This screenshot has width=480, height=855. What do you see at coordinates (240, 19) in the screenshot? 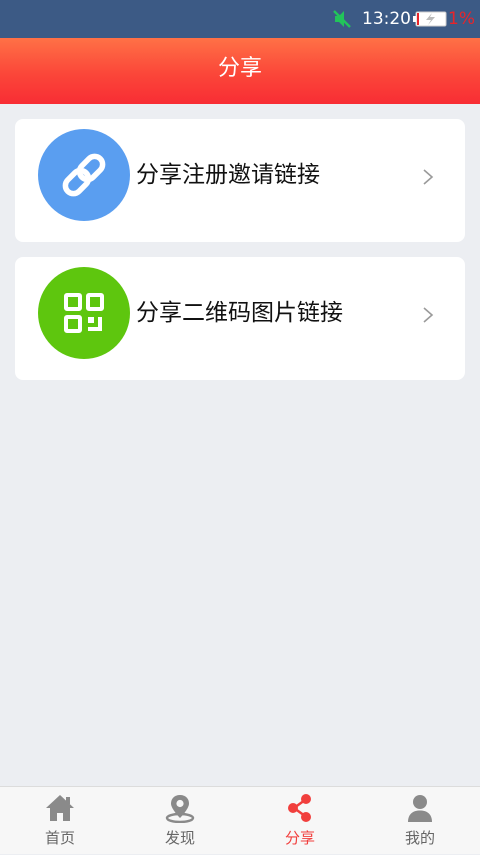
I see `status-bar: 13:20 1%` at bounding box center [240, 19].